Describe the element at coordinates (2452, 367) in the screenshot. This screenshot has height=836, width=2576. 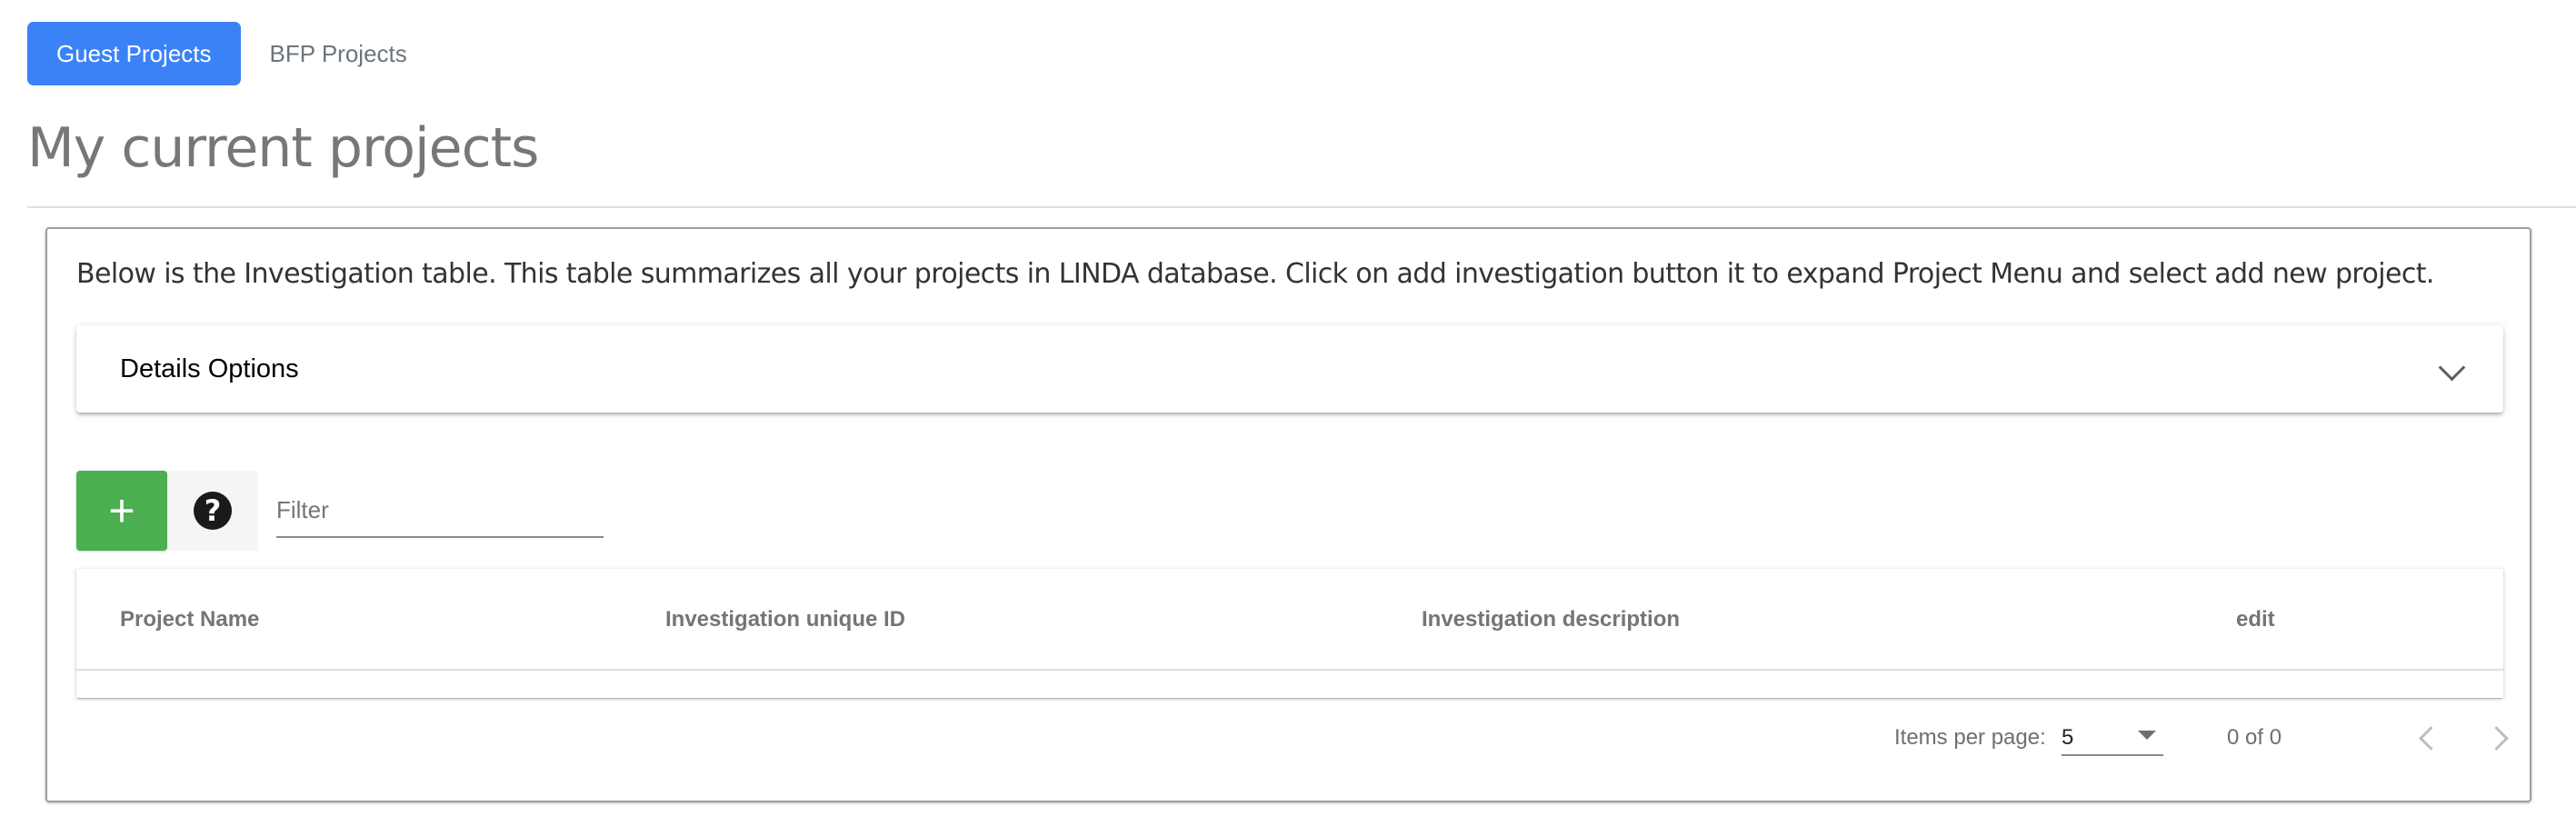
I see `chevron-down-icon` at that location.